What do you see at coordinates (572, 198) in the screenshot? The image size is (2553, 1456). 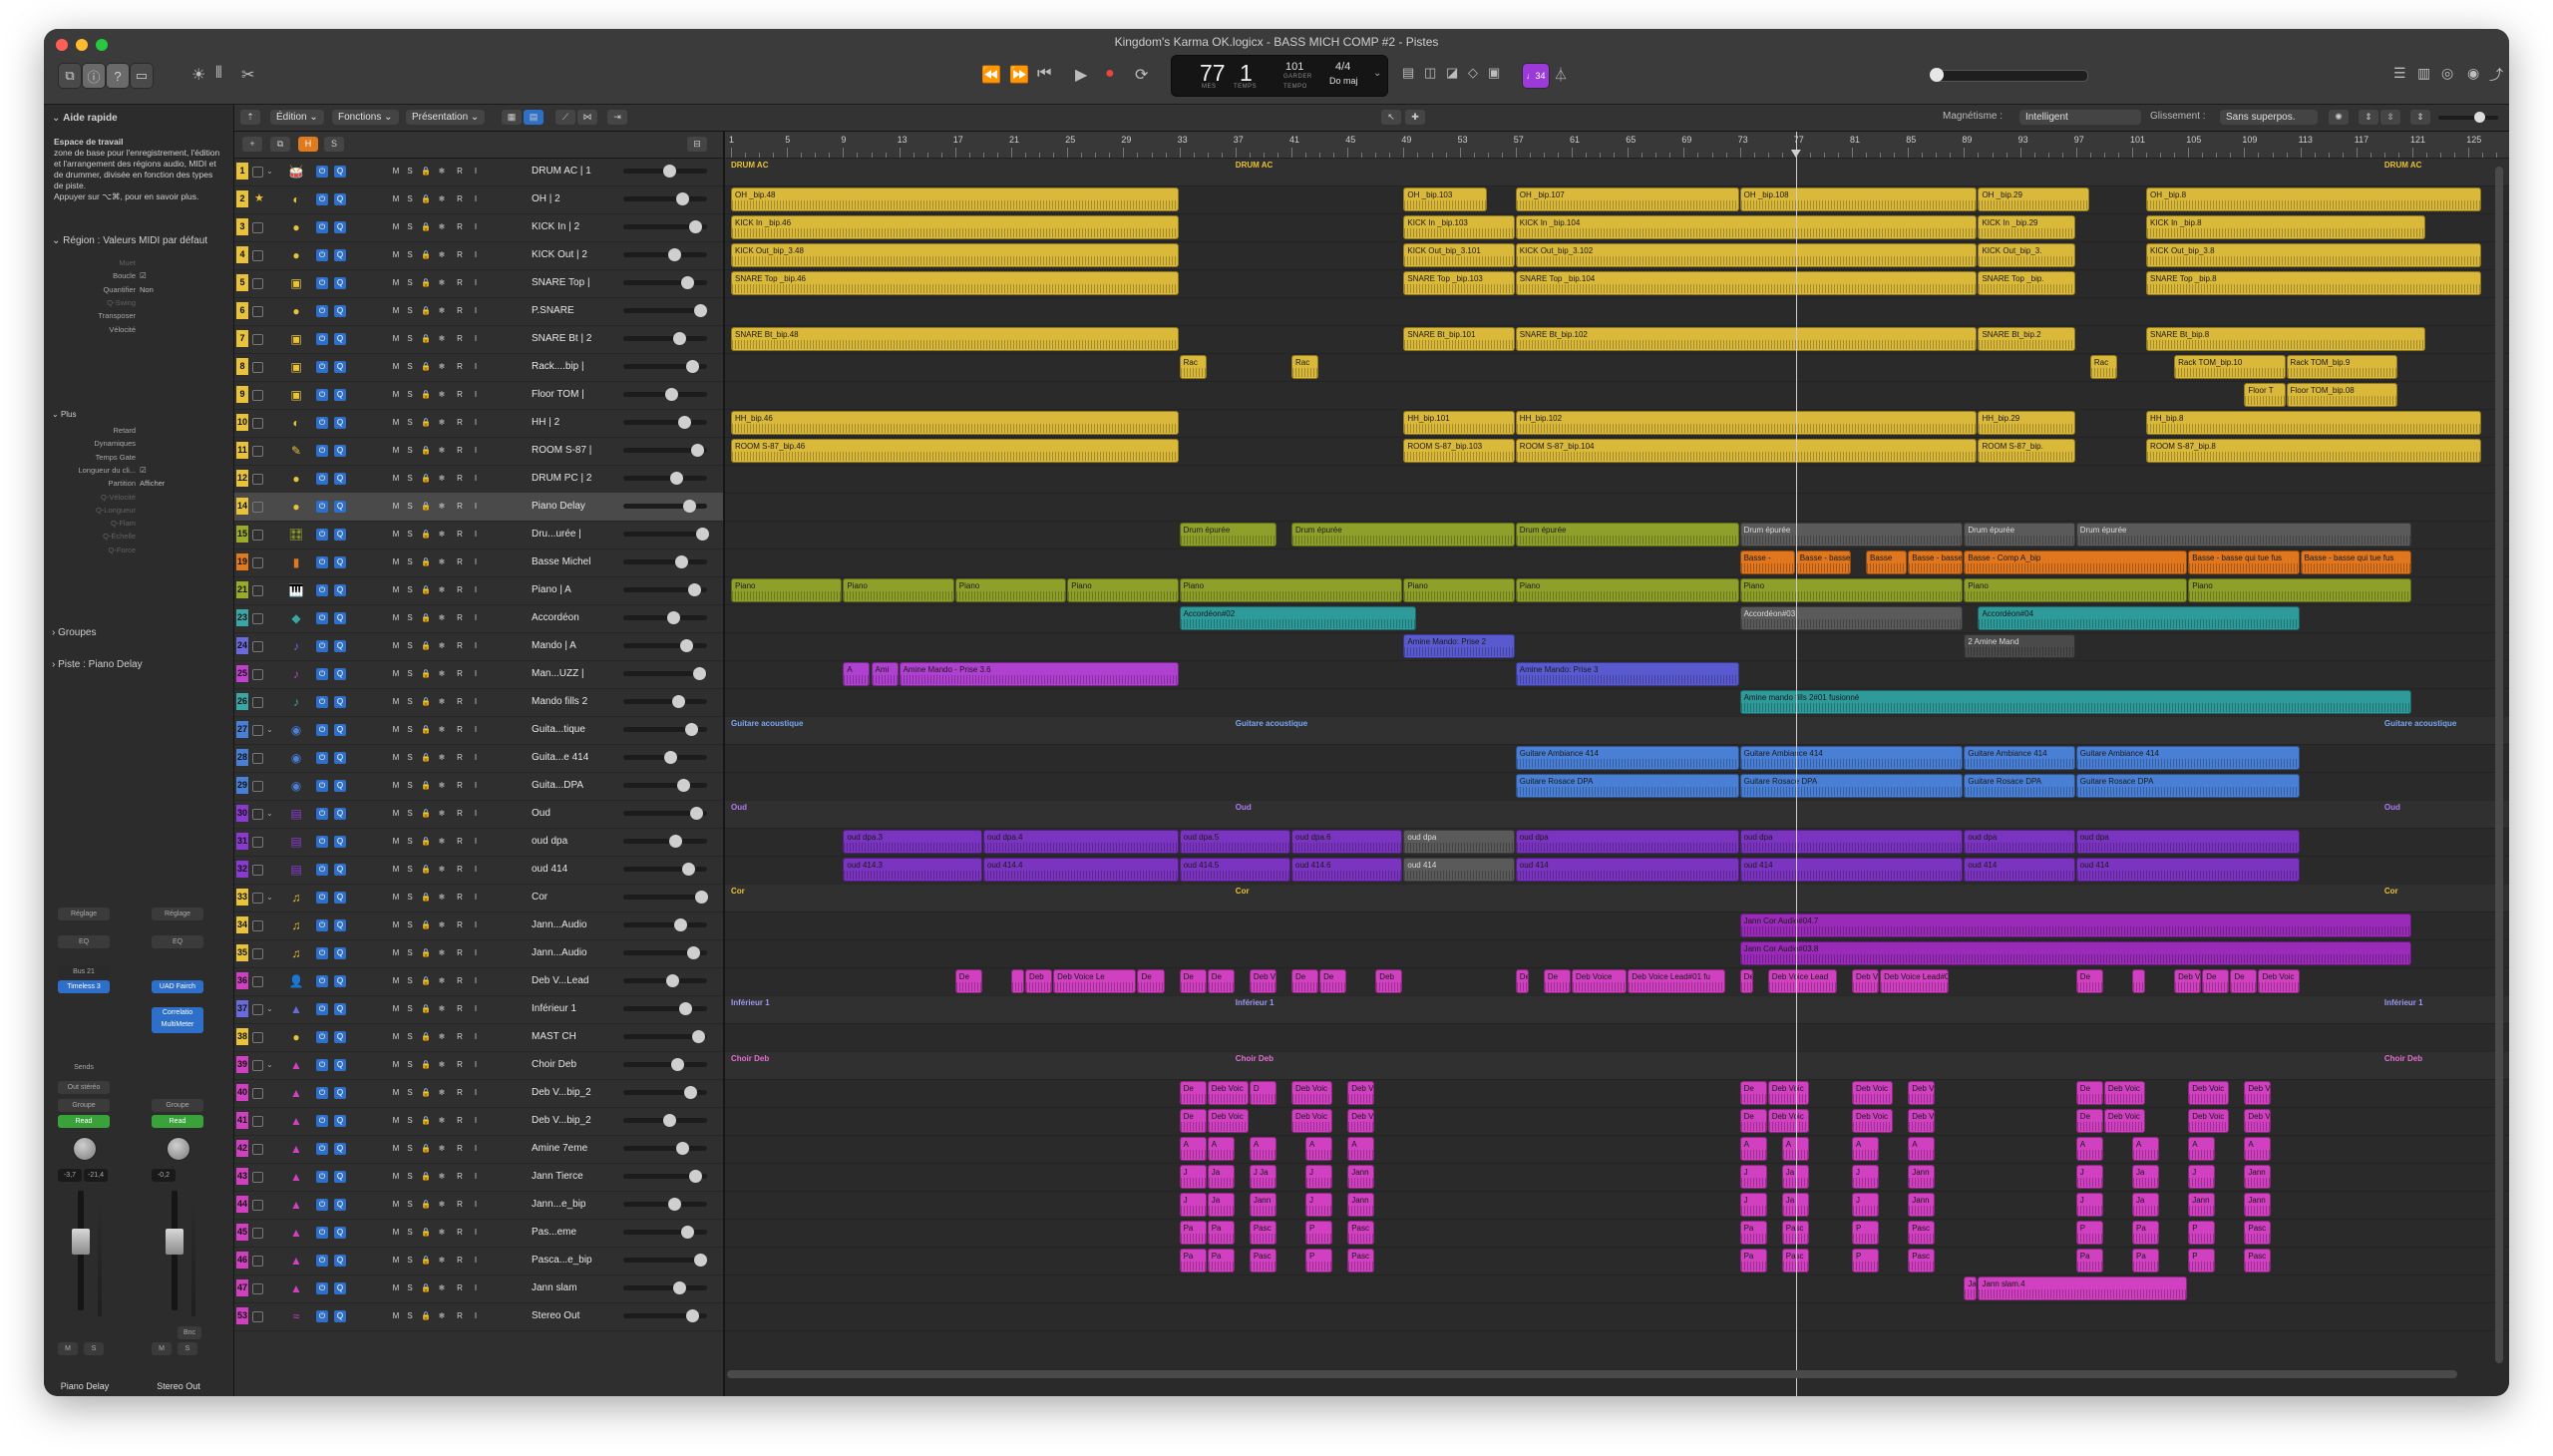 I see `track-name: OH | 2` at bounding box center [572, 198].